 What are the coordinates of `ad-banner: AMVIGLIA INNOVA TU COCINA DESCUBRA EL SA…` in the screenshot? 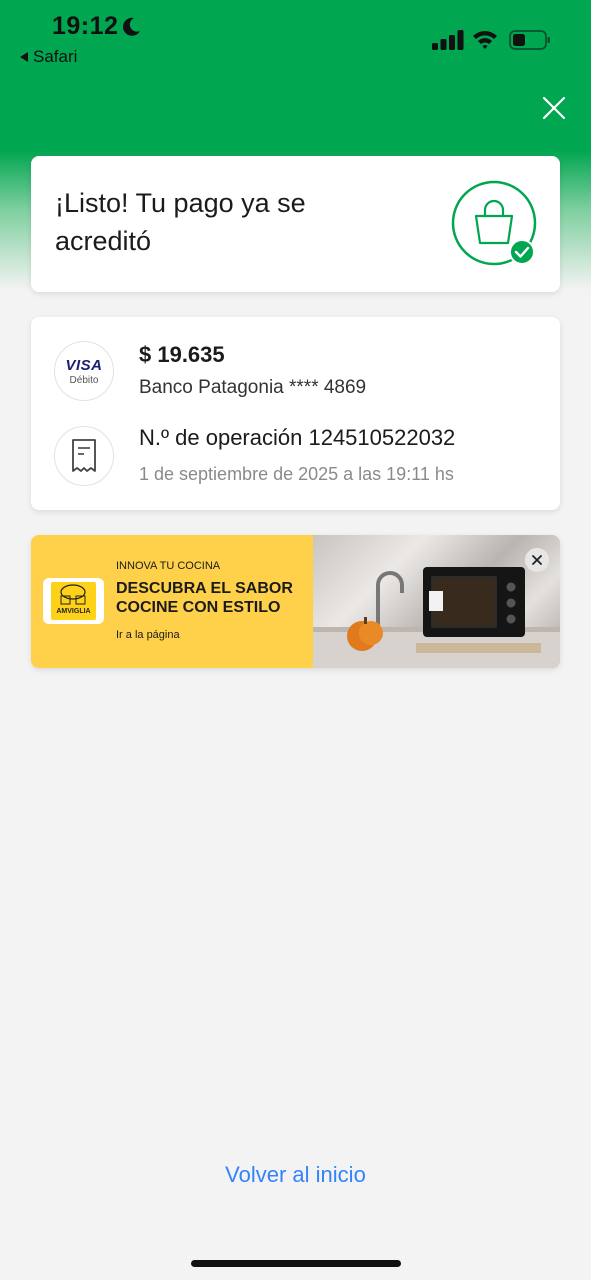 It's located at (295, 601).